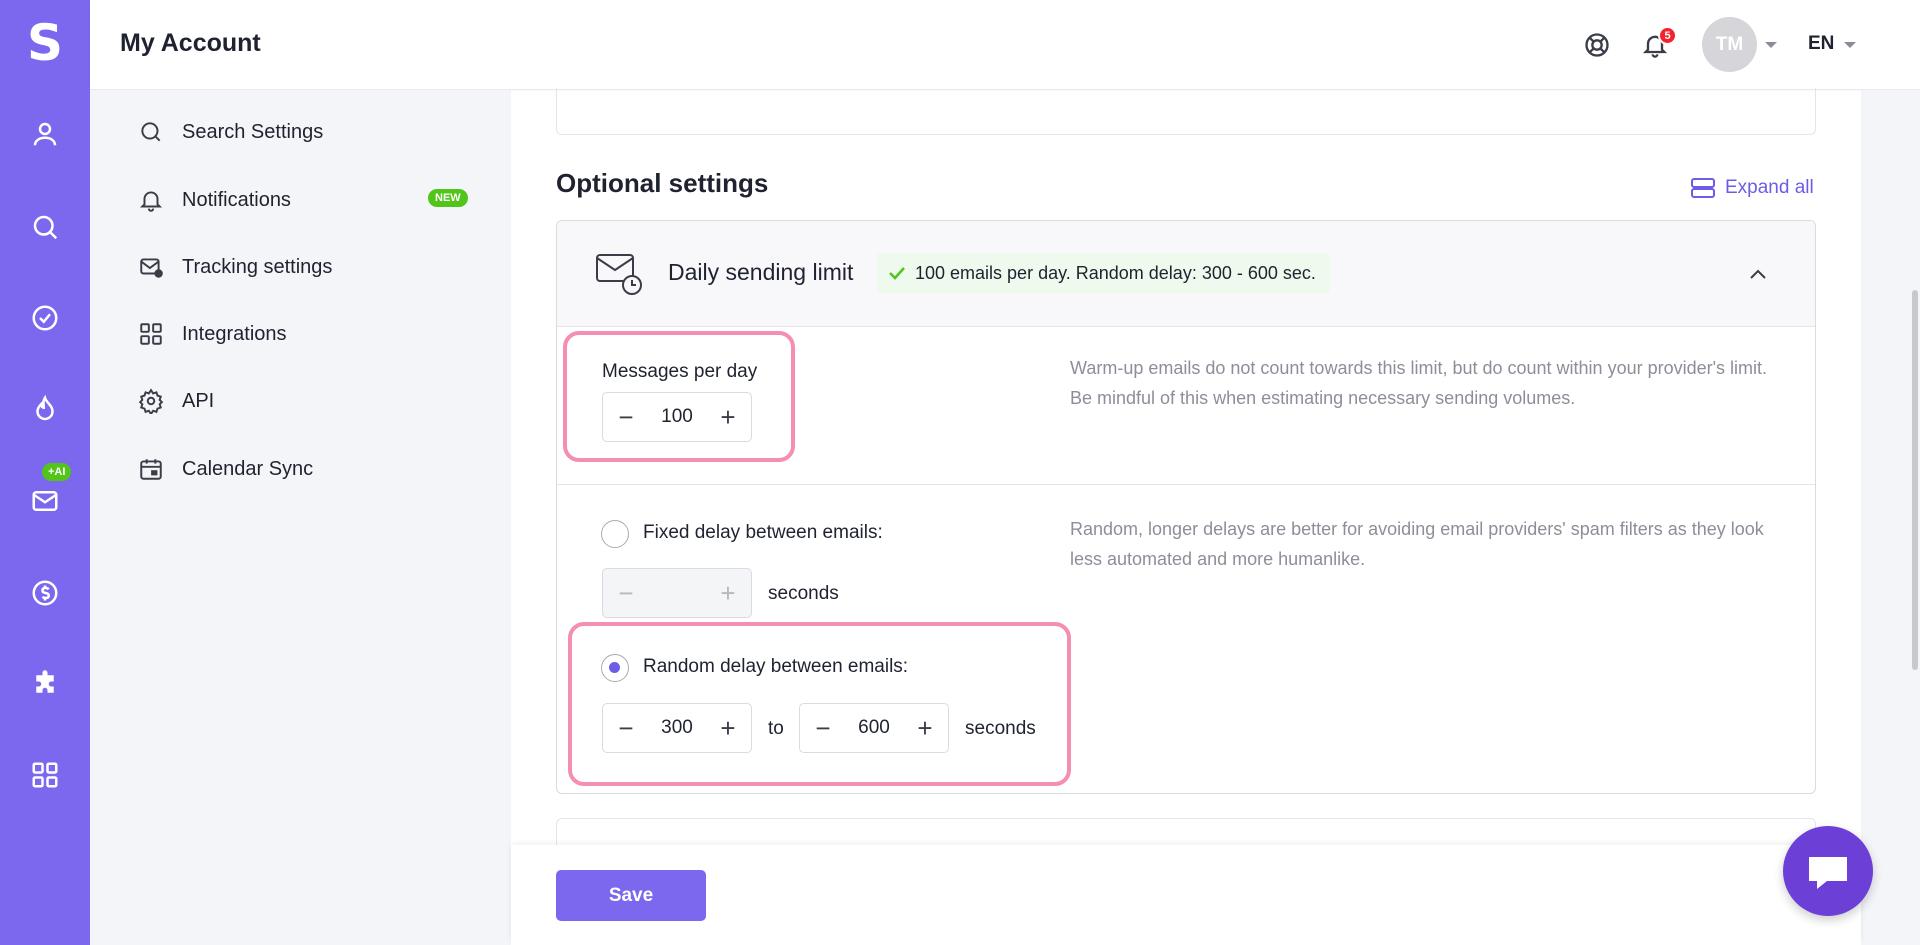  Describe the element at coordinates (631, 895) in the screenshot. I see `save-button: Save` at that location.